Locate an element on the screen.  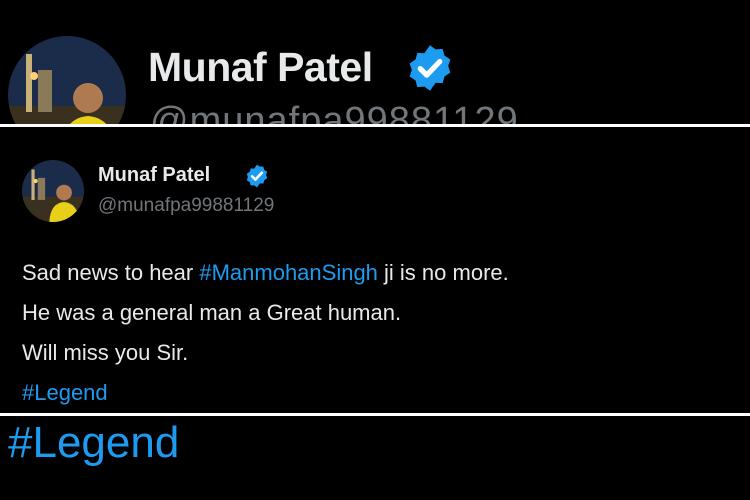
tweet-text-segment: ji is no more. is located at coordinates (443, 272).